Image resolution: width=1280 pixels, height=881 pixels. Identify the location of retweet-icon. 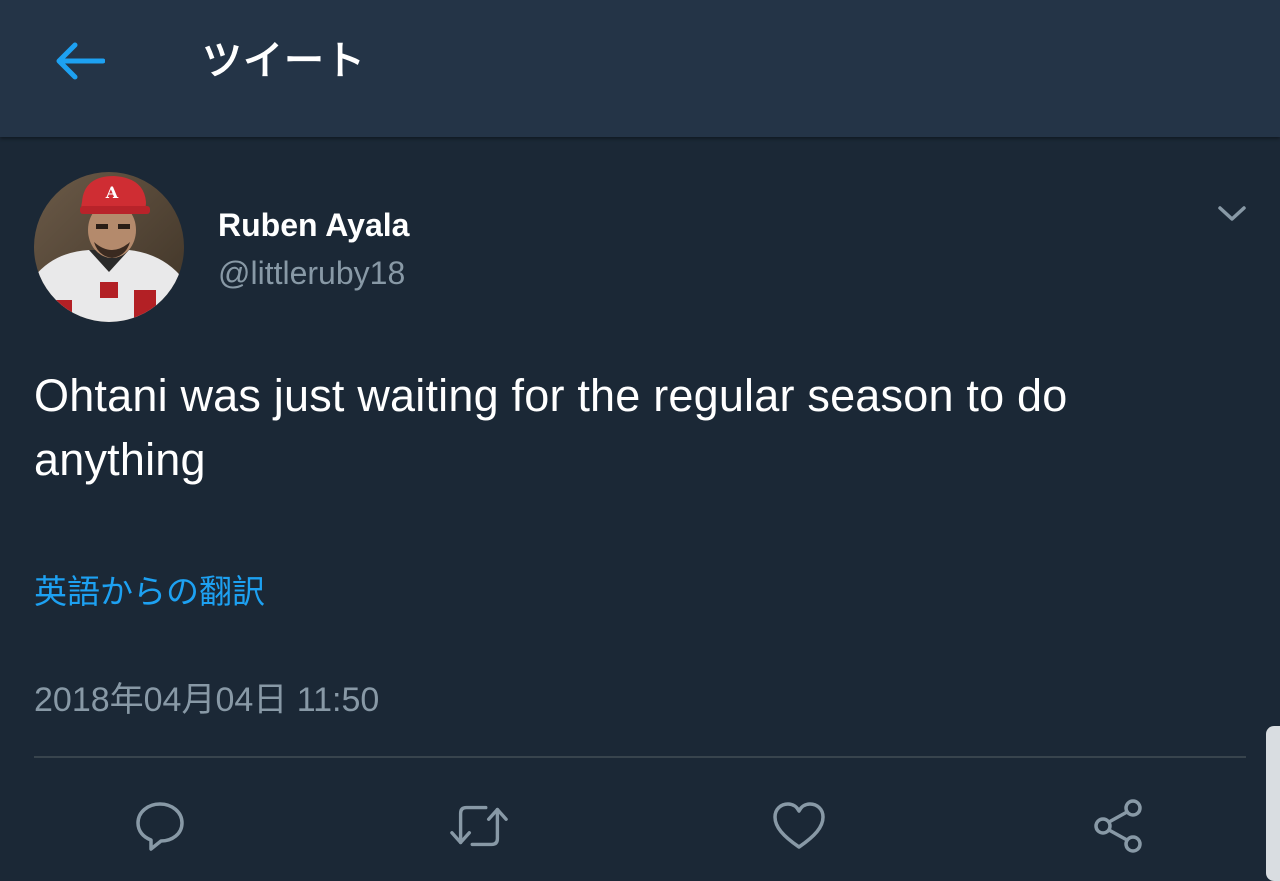
(479, 826).